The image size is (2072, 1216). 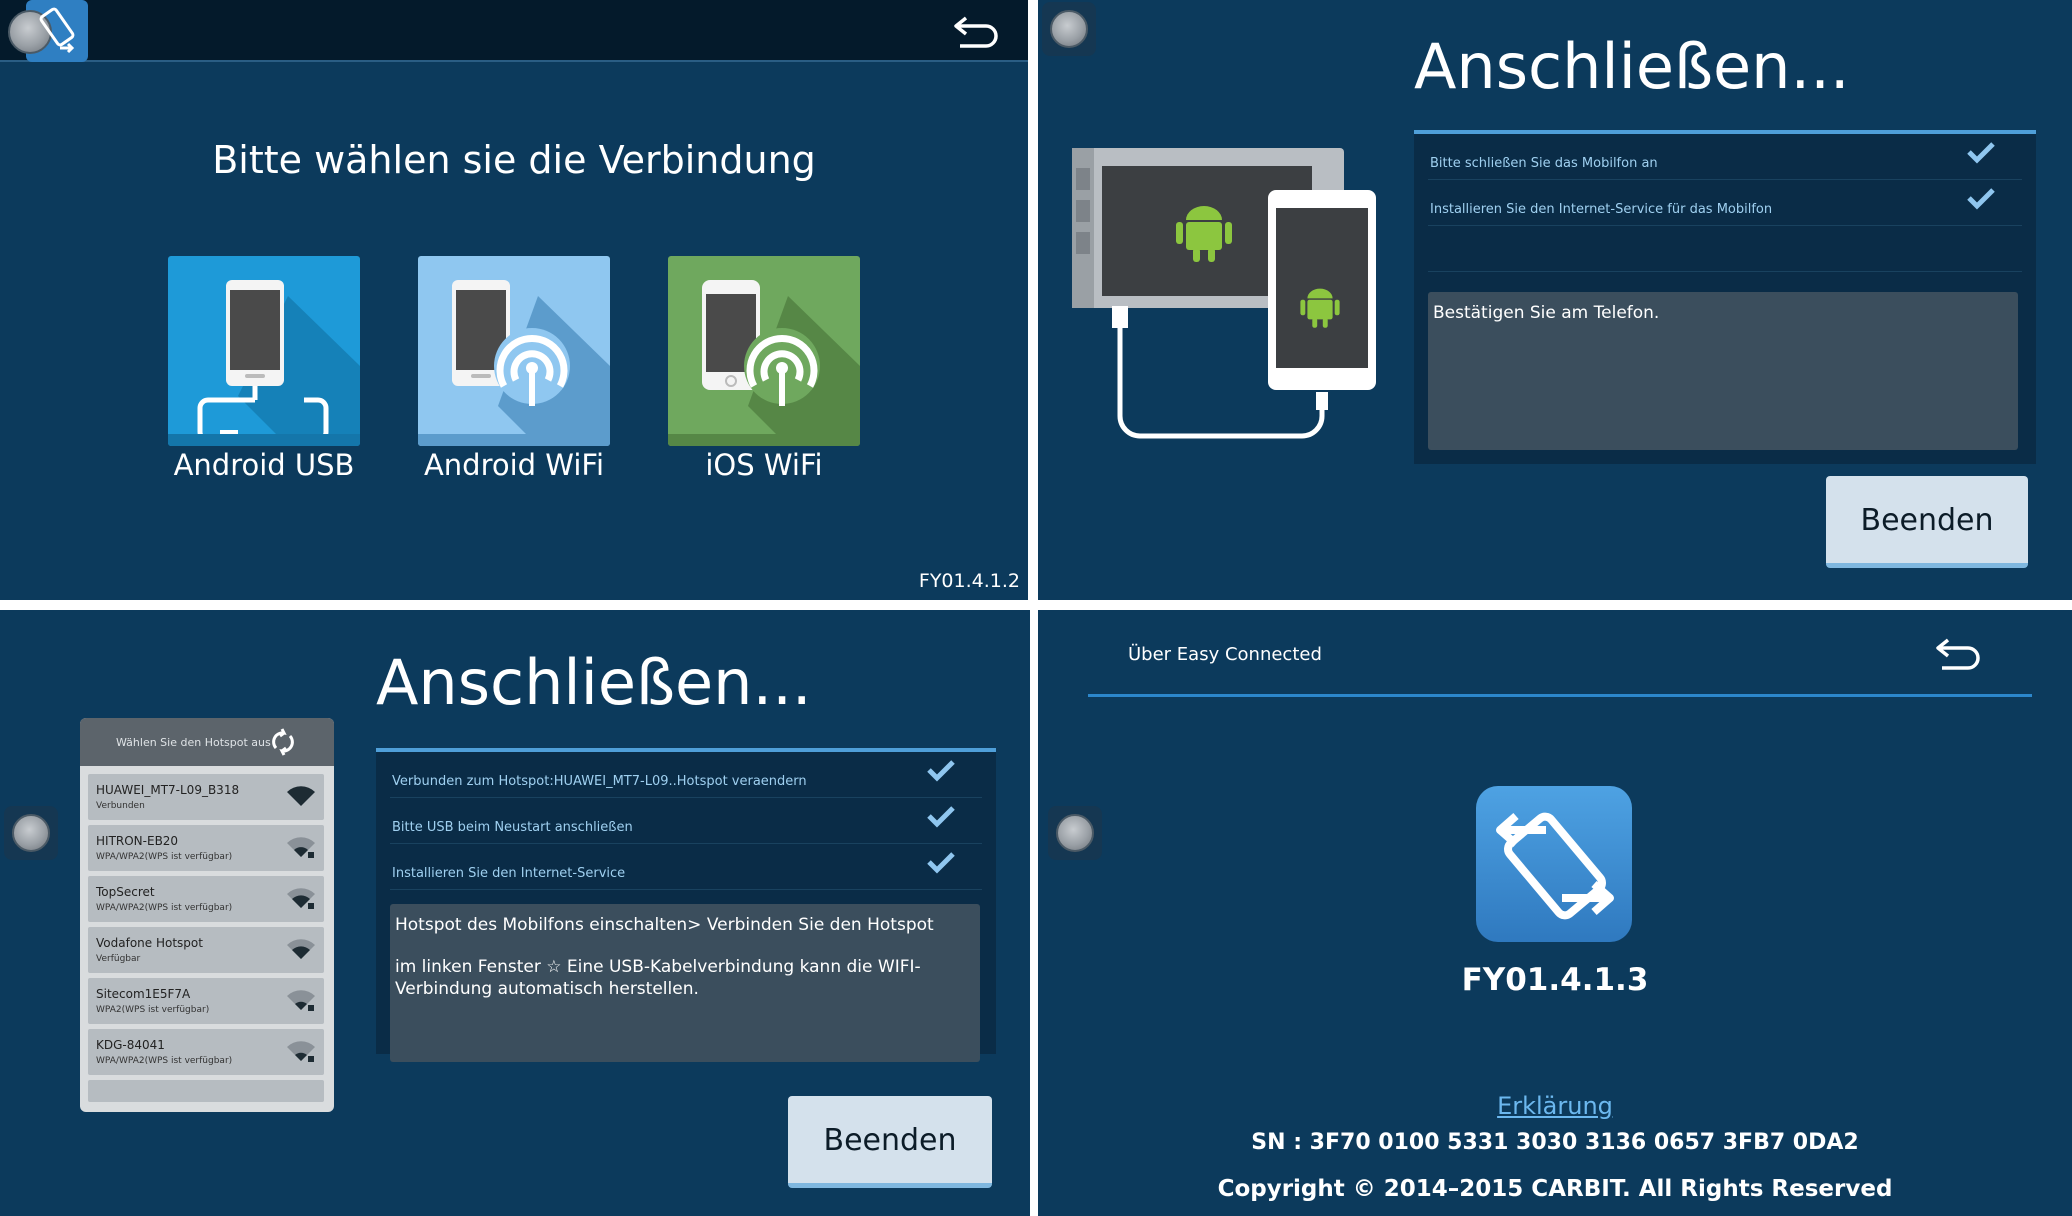 I want to click on header-divider, so click(x=1560, y=695).